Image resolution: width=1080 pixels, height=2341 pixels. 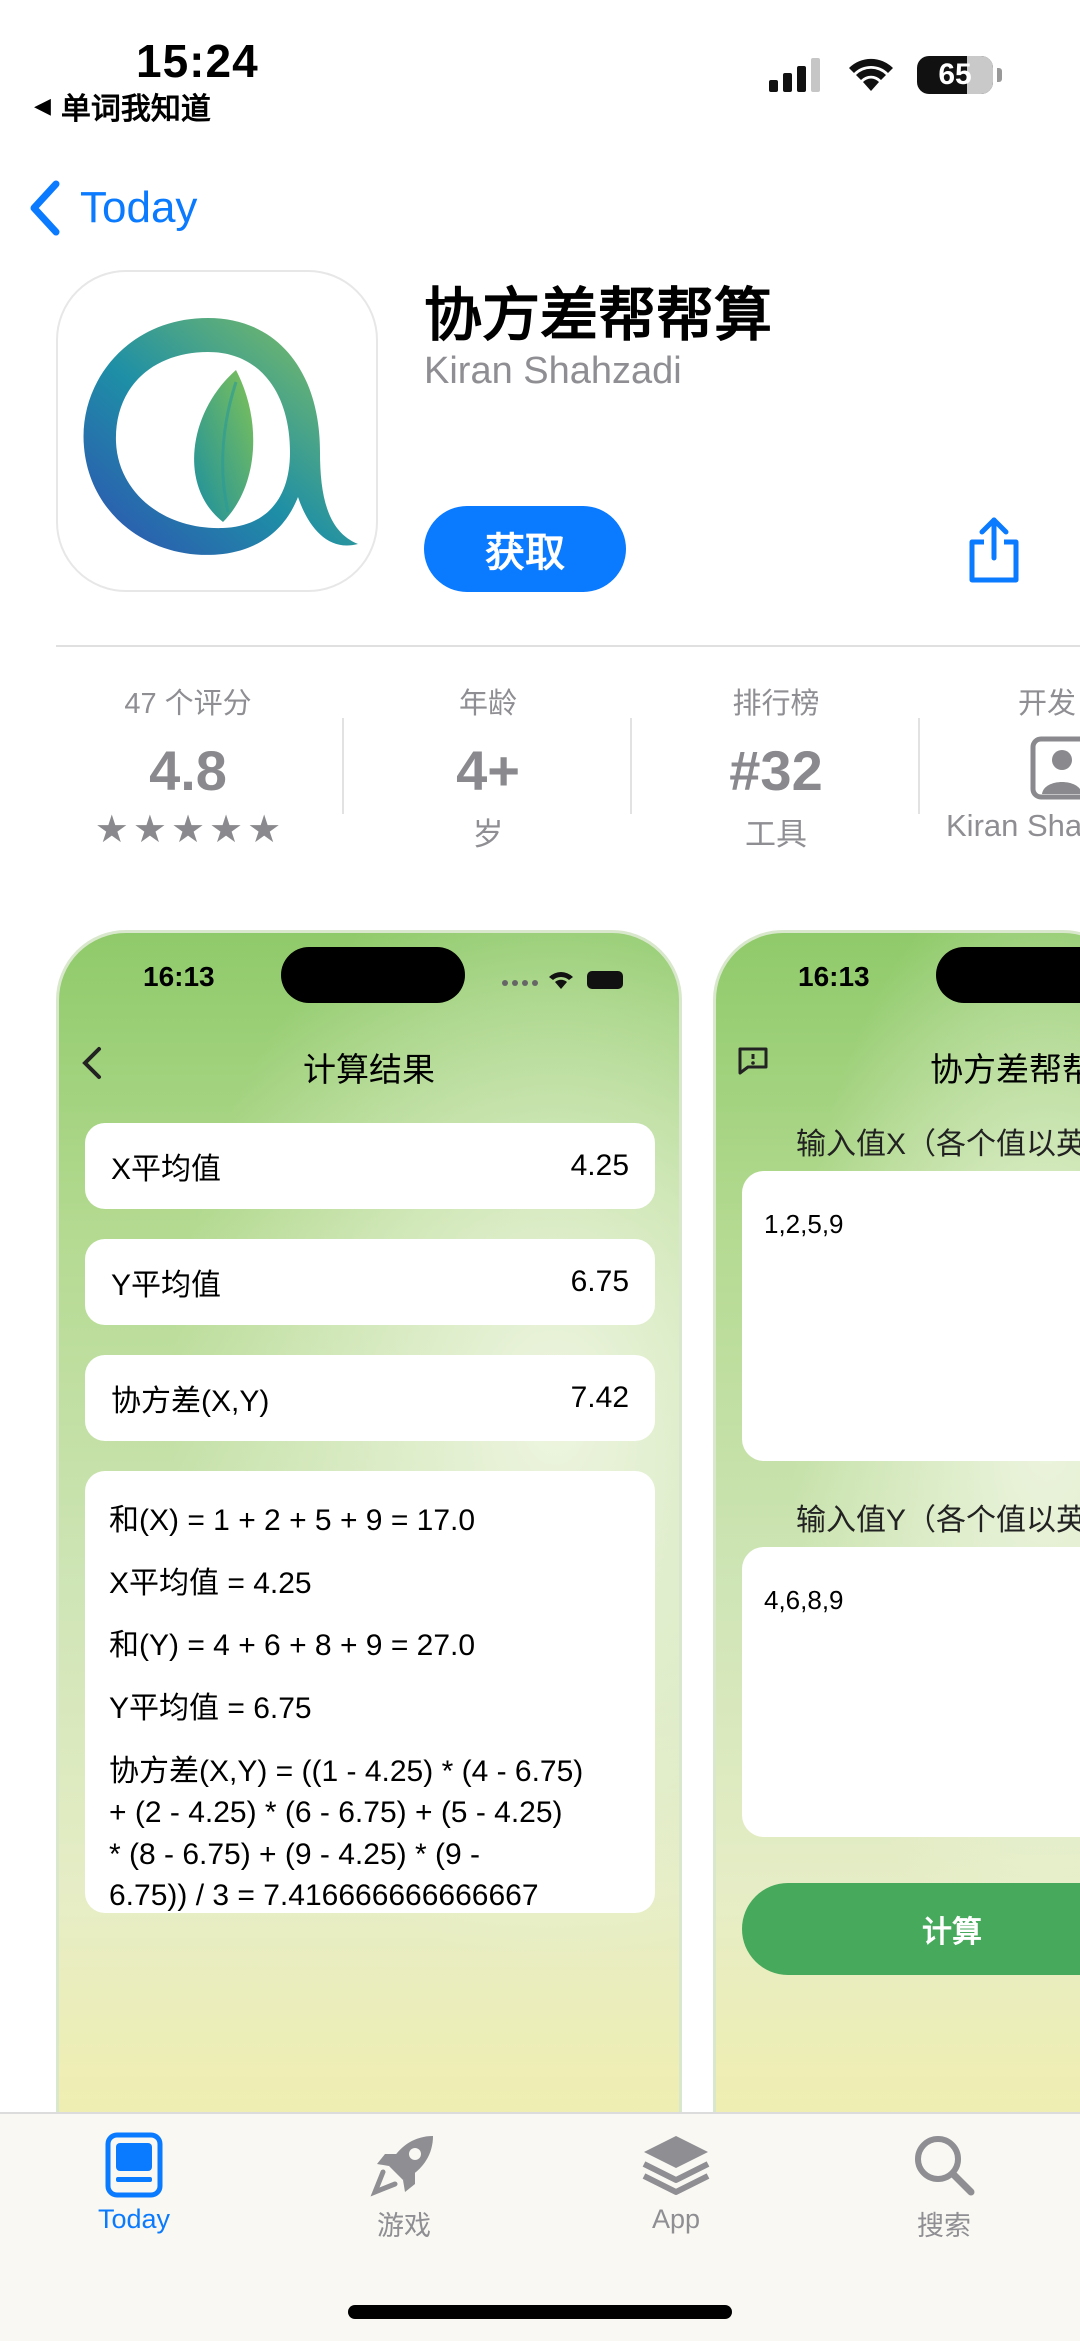 What do you see at coordinates (776, 704) in the screenshot?
I see `chart-label: 排行榜` at bounding box center [776, 704].